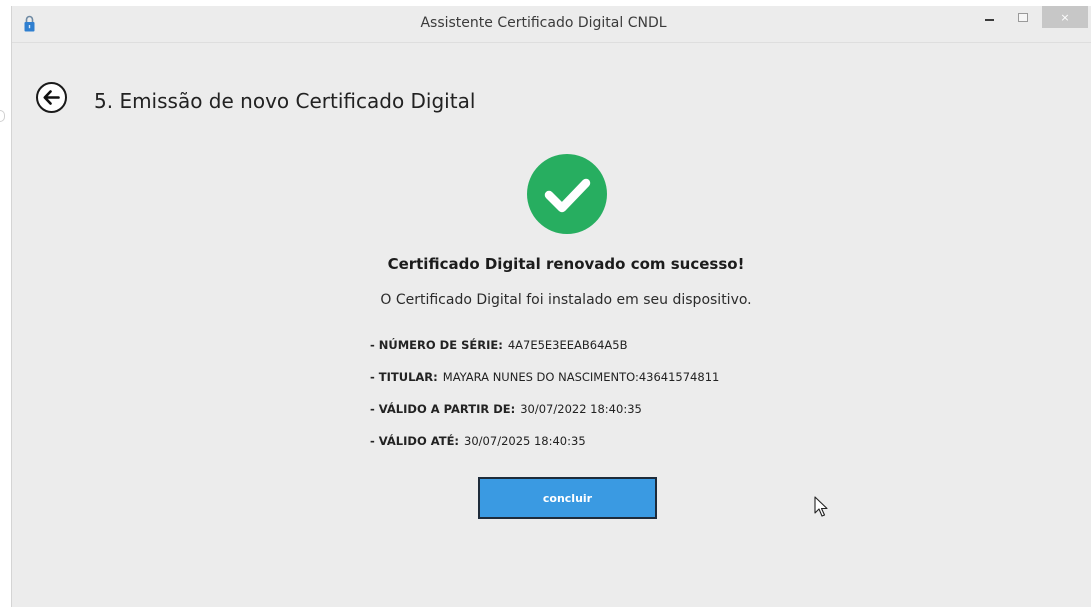 The width and height of the screenshot is (1091, 607). I want to click on detail-label: - NÚMERO DE SÉRIE:, so click(436, 345).